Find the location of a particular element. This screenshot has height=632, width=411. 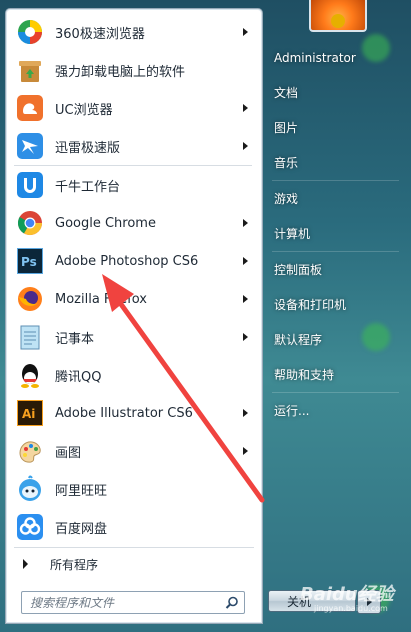

search-icon is located at coordinates (232, 604).